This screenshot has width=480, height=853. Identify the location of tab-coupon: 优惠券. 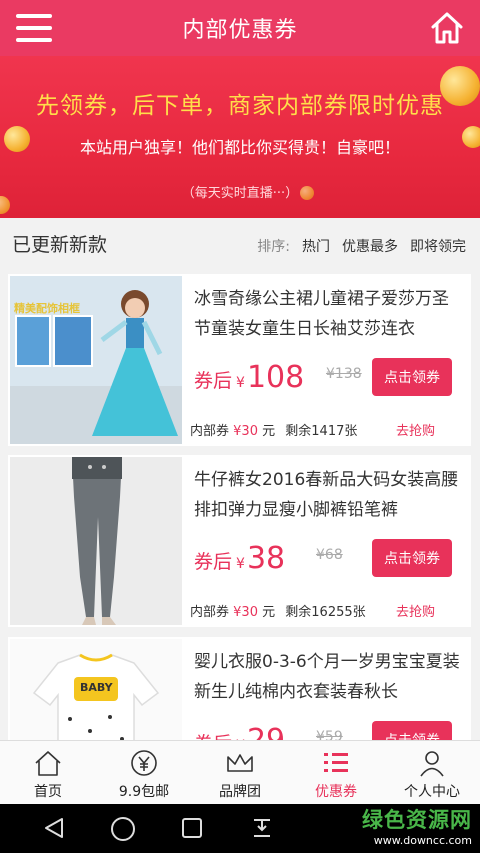
(336, 772).